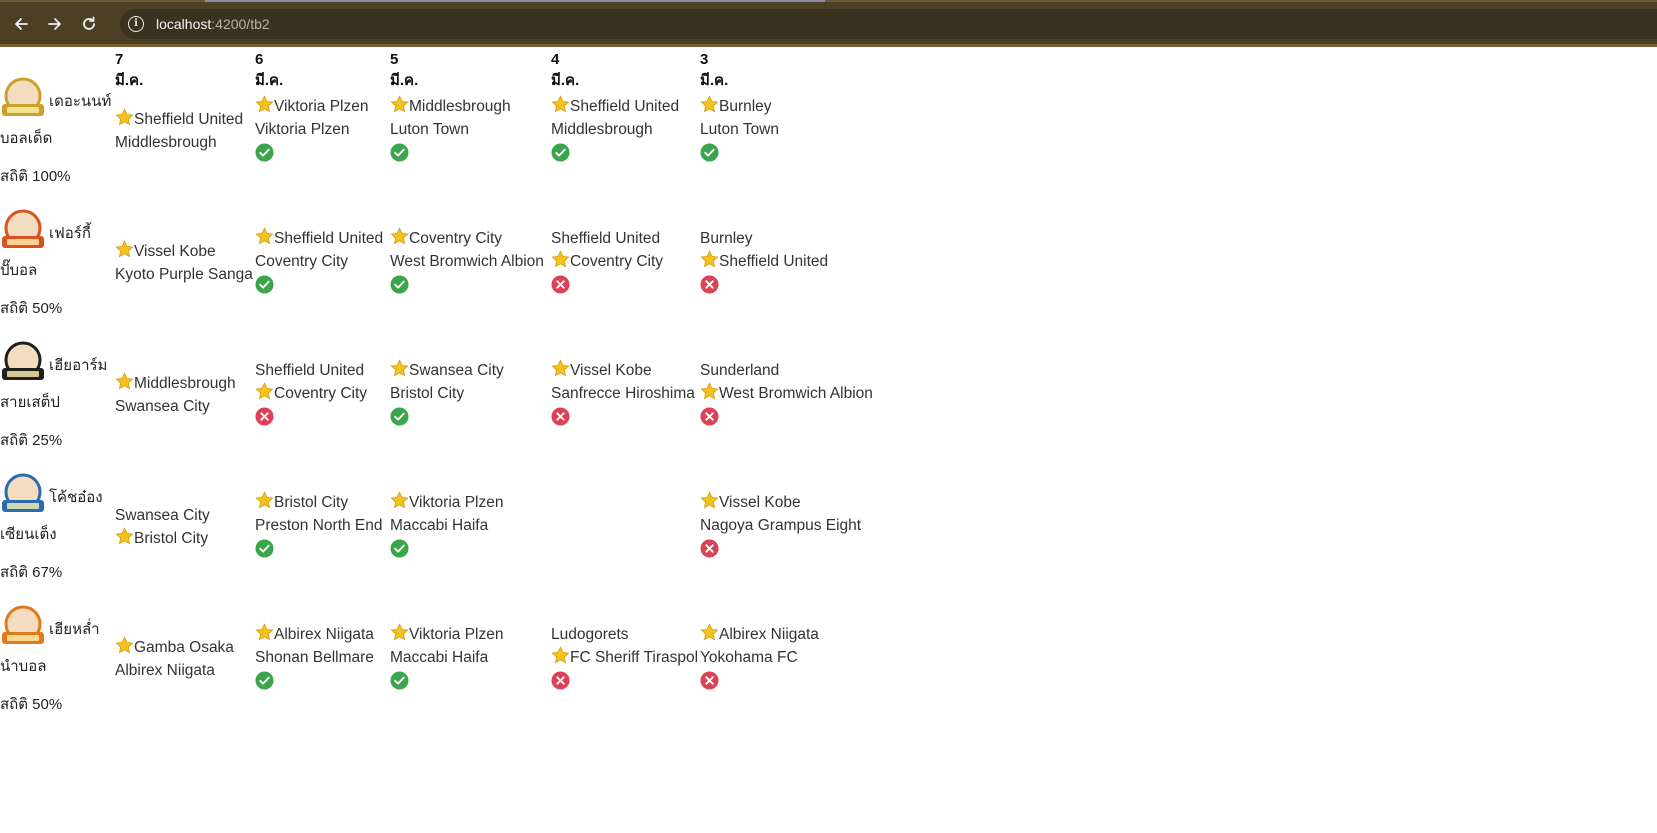  I want to click on away-team: Luton Town, so click(450, 129).